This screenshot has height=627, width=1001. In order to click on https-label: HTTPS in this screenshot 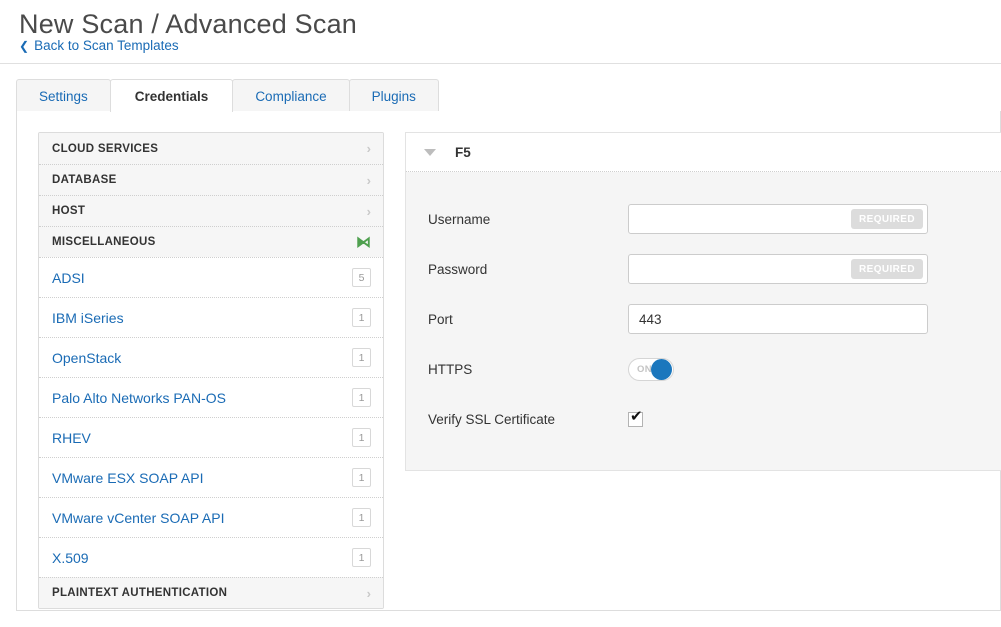, I will do `click(450, 369)`.